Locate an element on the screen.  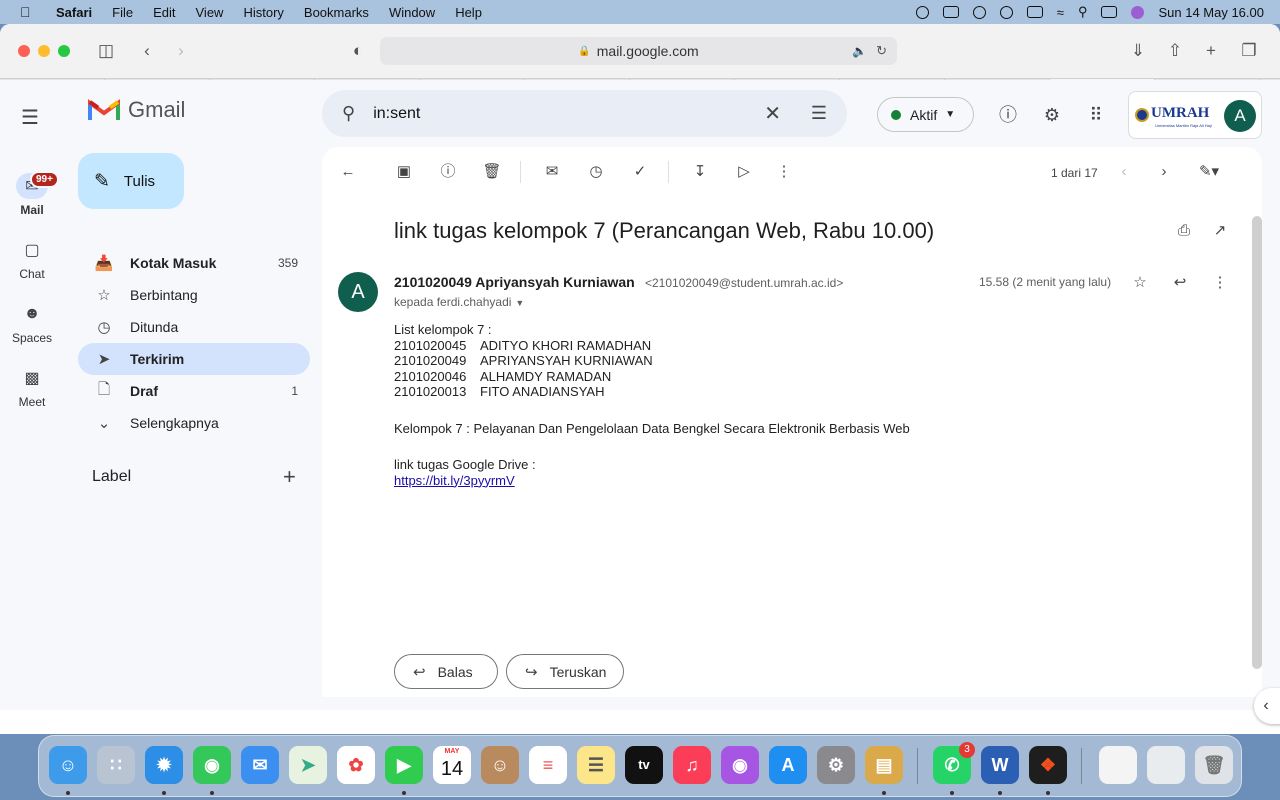
figma-icon: ❖ is located at coordinates (1048, 765).